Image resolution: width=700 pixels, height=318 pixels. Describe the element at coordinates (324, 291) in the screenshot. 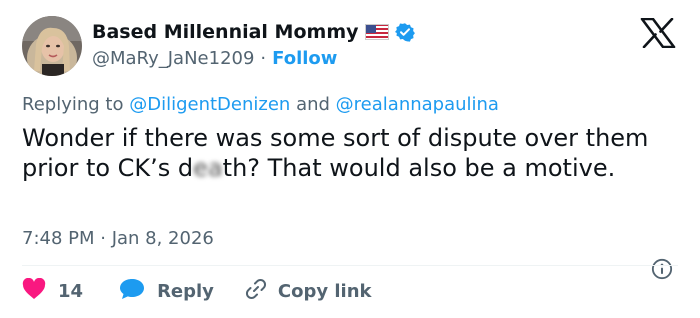

I see `copy-link-label: Copy link` at that location.